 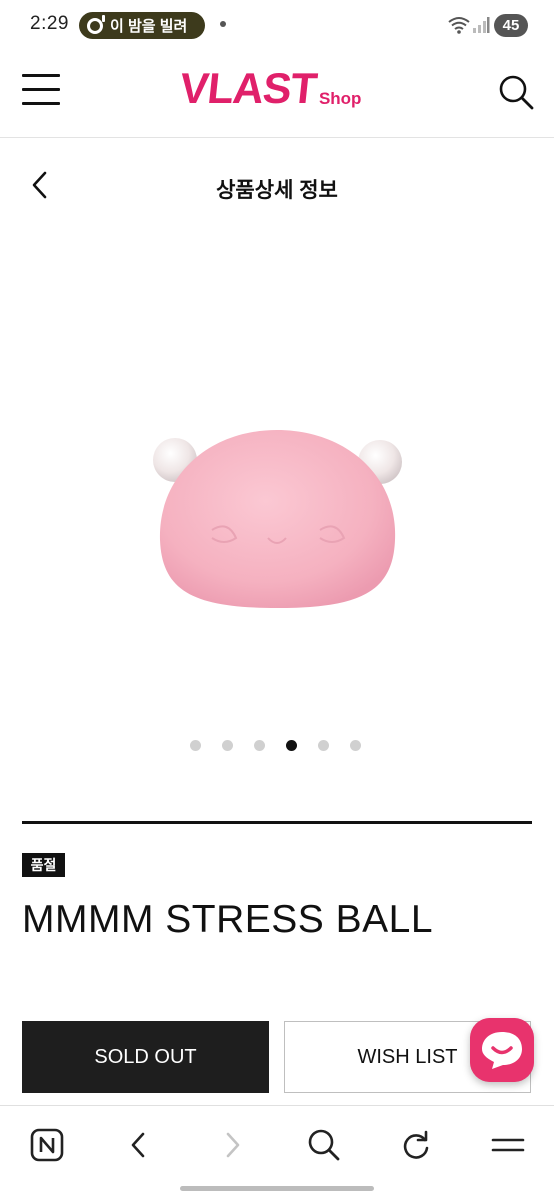 I want to click on status-bar: 2:29 이 밤을 빌려 45, so click(x=277, y=26).